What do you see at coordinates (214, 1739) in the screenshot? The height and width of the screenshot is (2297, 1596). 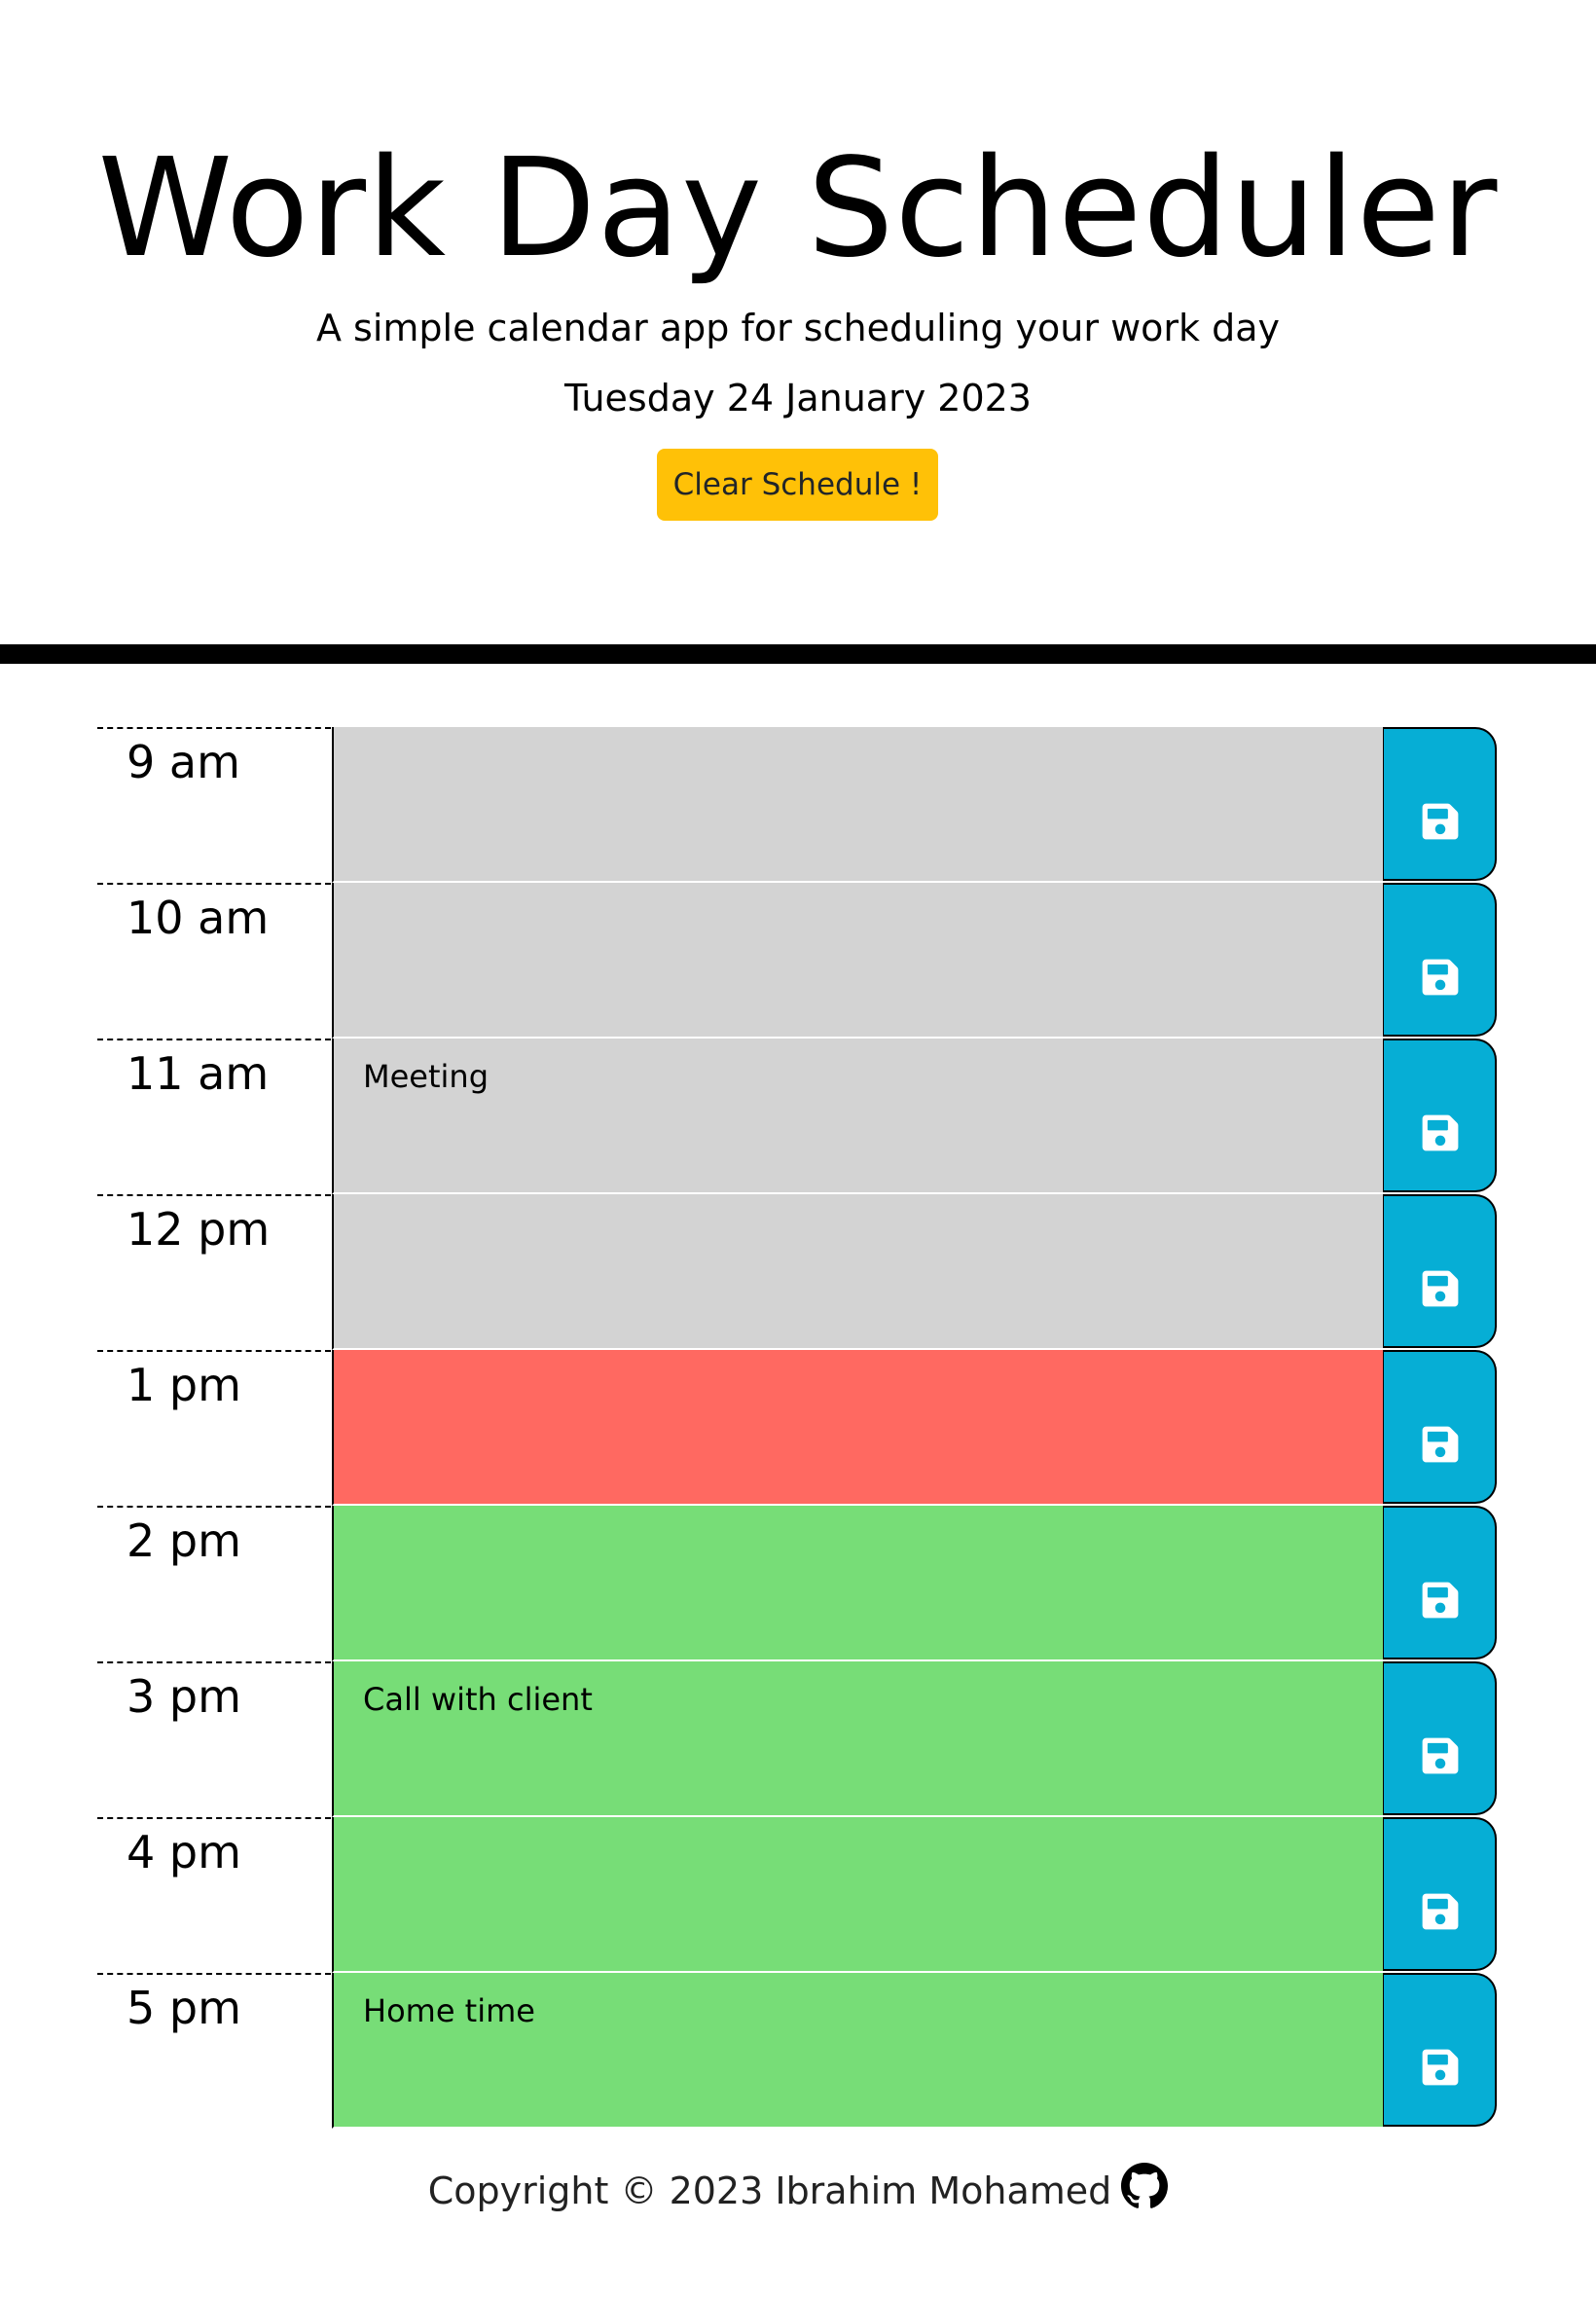 I see `hour-label: 3 pm` at bounding box center [214, 1739].